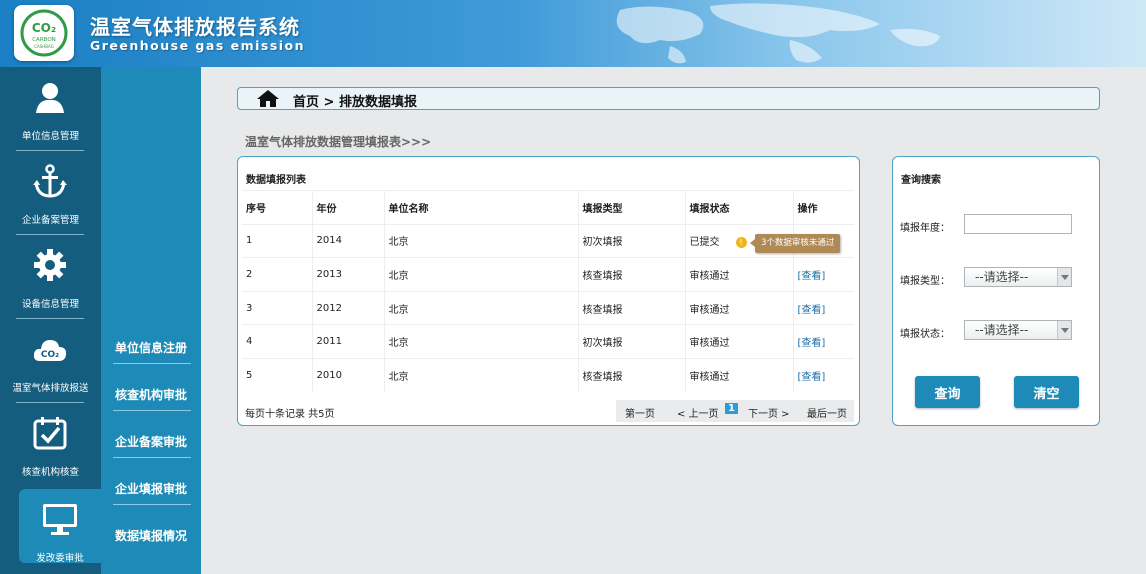  Describe the element at coordinates (548, 411) in the screenshot. I see `table-footer: 每页十条记录 共5页 第一页 < 上一页 1 下一页 > 最后一页` at that location.